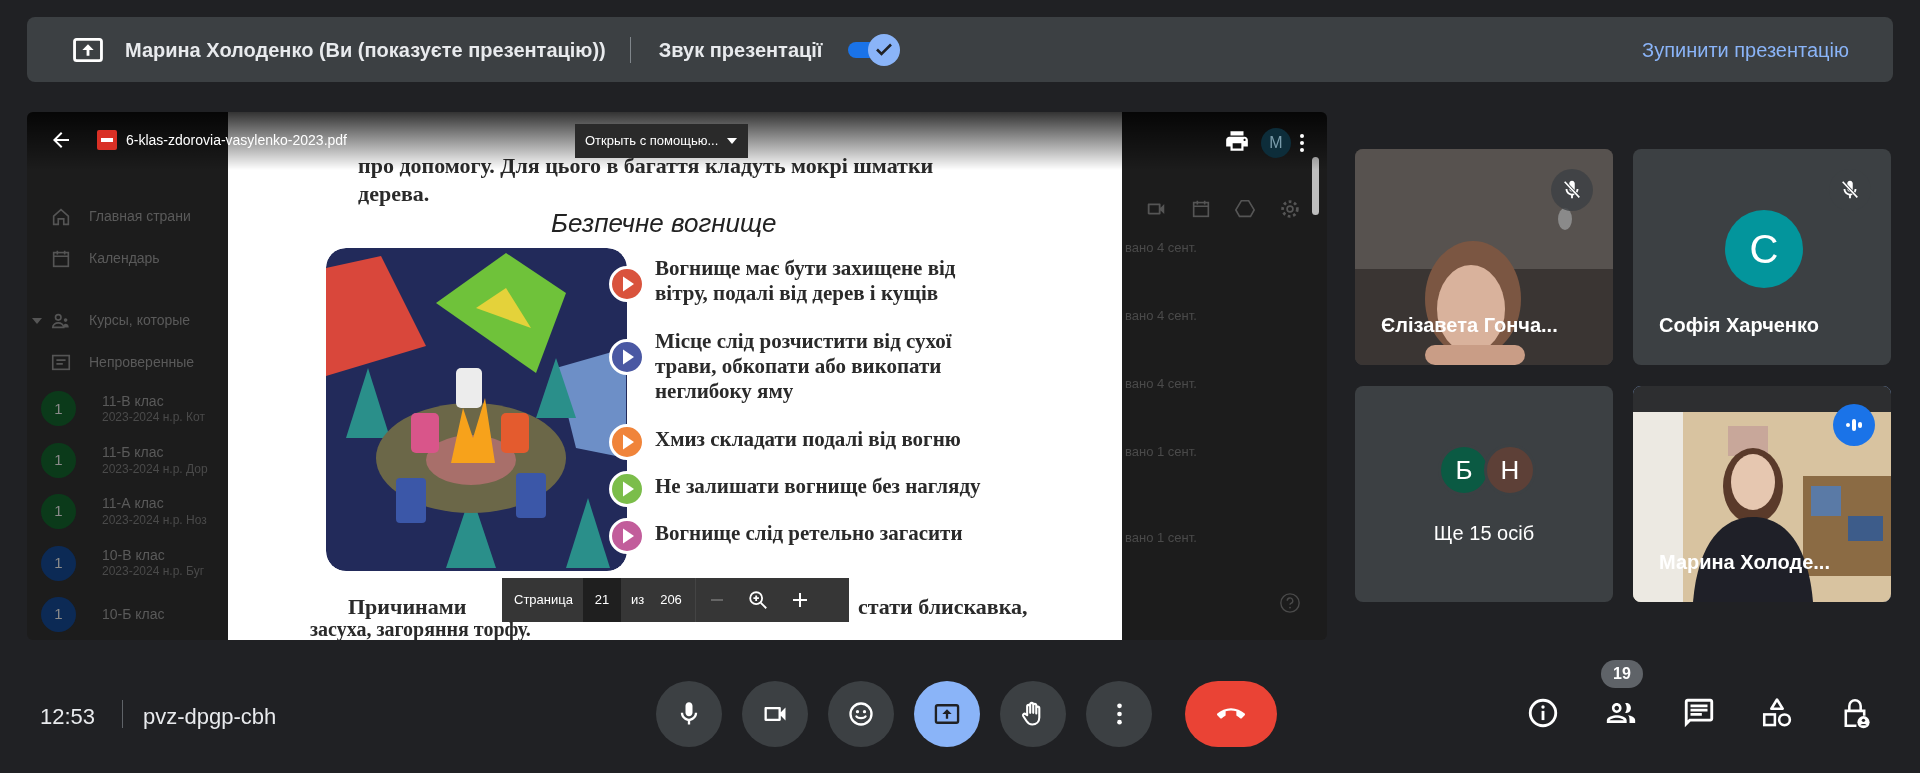  I want to click on info-icon, so click(1543, 713).